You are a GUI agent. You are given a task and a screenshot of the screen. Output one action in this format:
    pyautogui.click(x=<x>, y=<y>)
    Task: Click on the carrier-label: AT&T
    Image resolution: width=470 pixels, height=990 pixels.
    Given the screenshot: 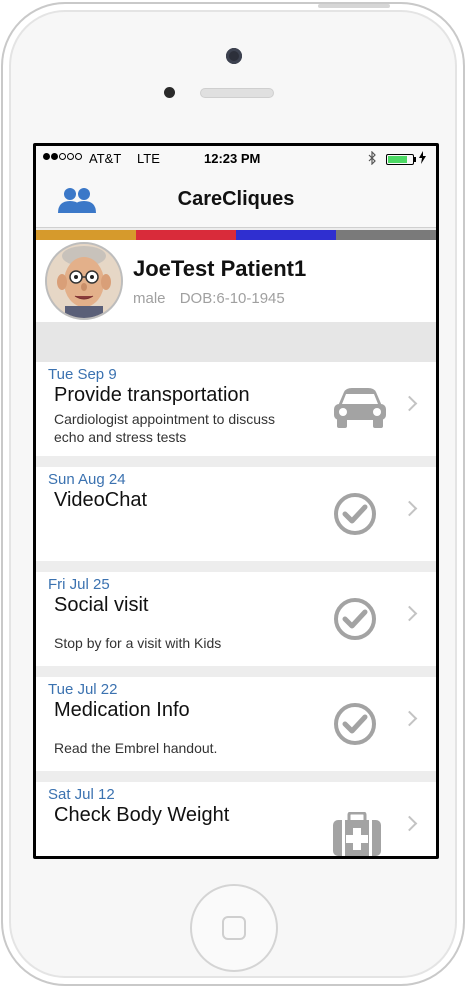 What is the action you would take?
    pyautogui.click(x=105, y=158)
    